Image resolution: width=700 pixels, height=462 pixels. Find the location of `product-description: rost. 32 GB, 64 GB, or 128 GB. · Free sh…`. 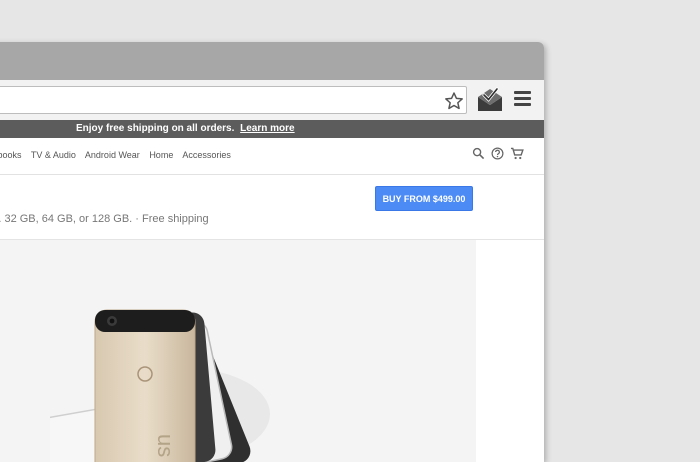

product-description: rost. 32 GB, 64 GB, or 128 GB. · Free sh… is located at coordinates (104, 219).